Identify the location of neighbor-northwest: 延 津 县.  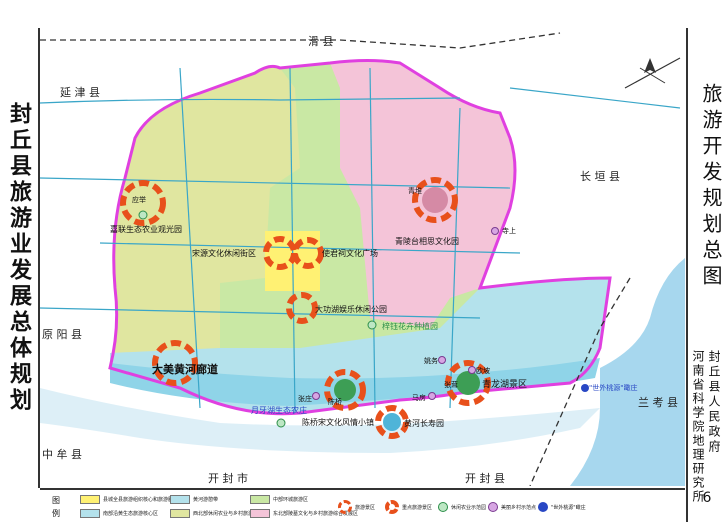
(80, 92).